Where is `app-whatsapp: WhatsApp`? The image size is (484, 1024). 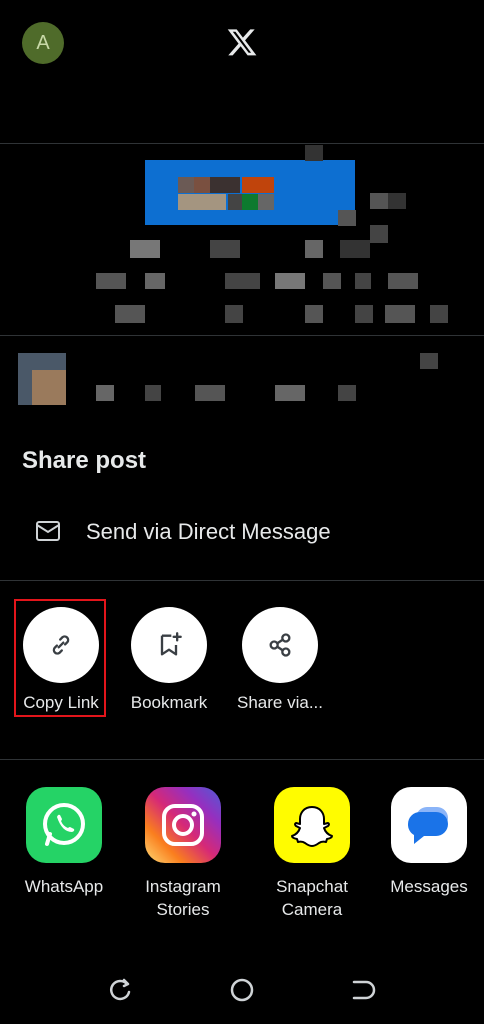 app-whatsapp: WhatsApp is located at coordinates (64, 842).